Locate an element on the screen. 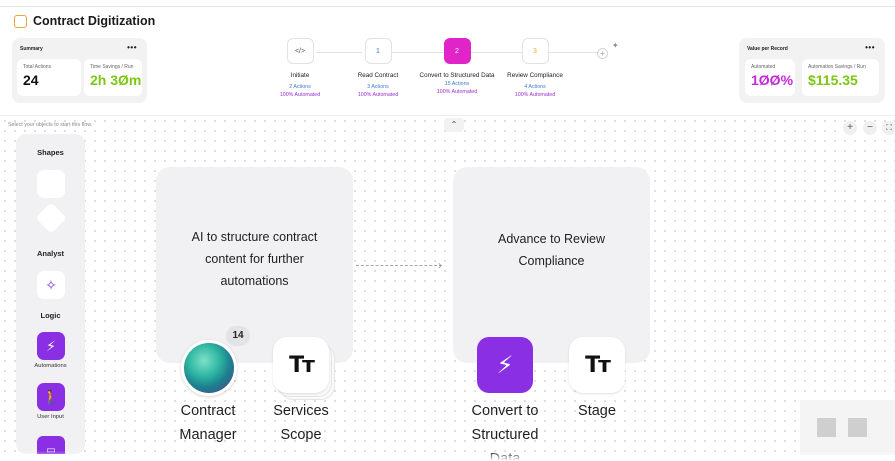 Image resolution: width=895 pixels, height=461 pixels. contract-manager-avatar is located at coordinates (209, 368).